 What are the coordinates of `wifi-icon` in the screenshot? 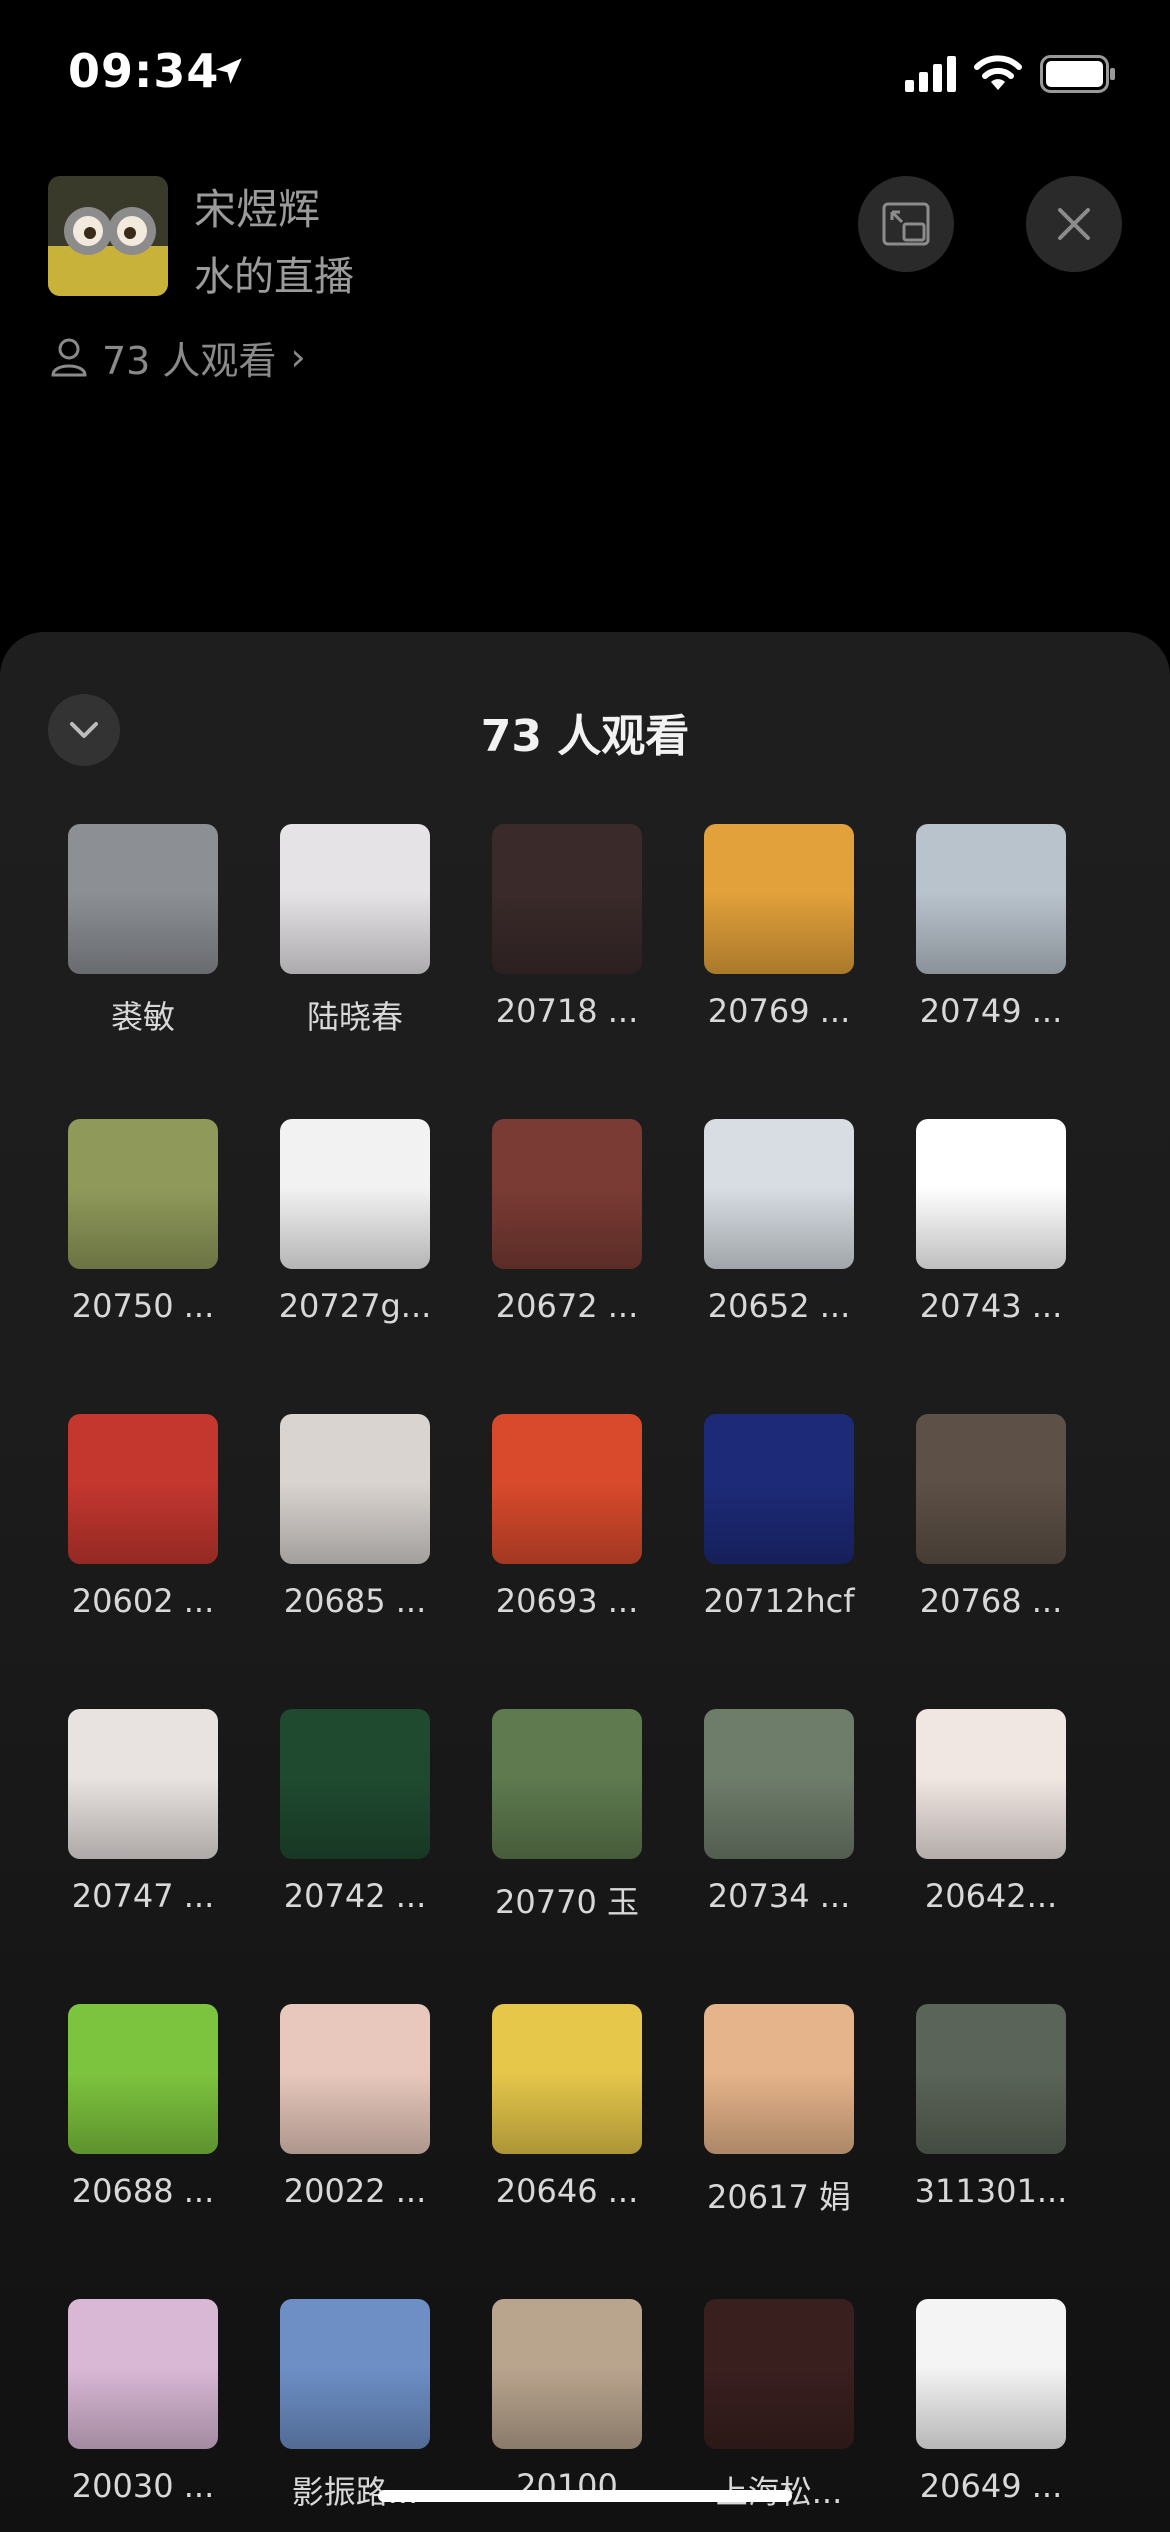 It's located at (998, 72).